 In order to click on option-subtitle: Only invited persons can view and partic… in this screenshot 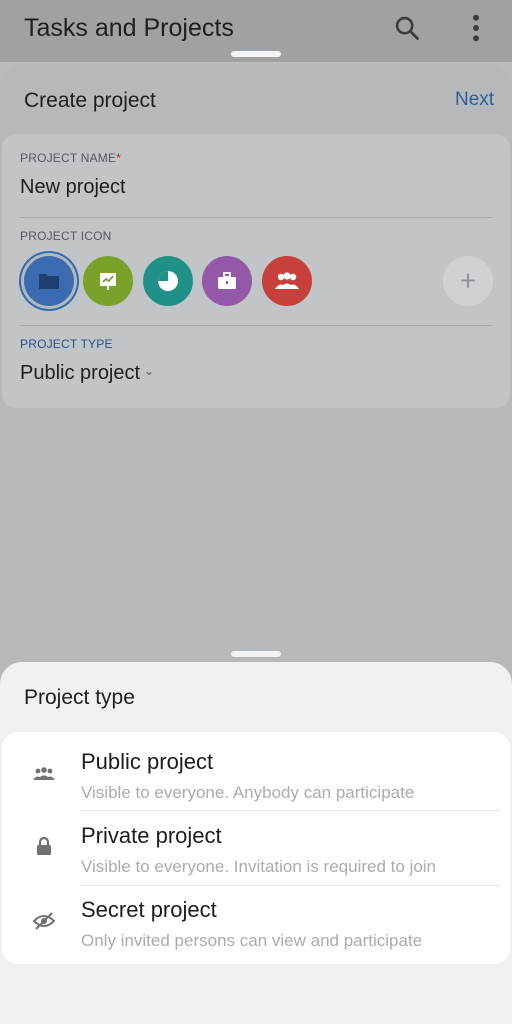, I will do `click(252, 940)`.